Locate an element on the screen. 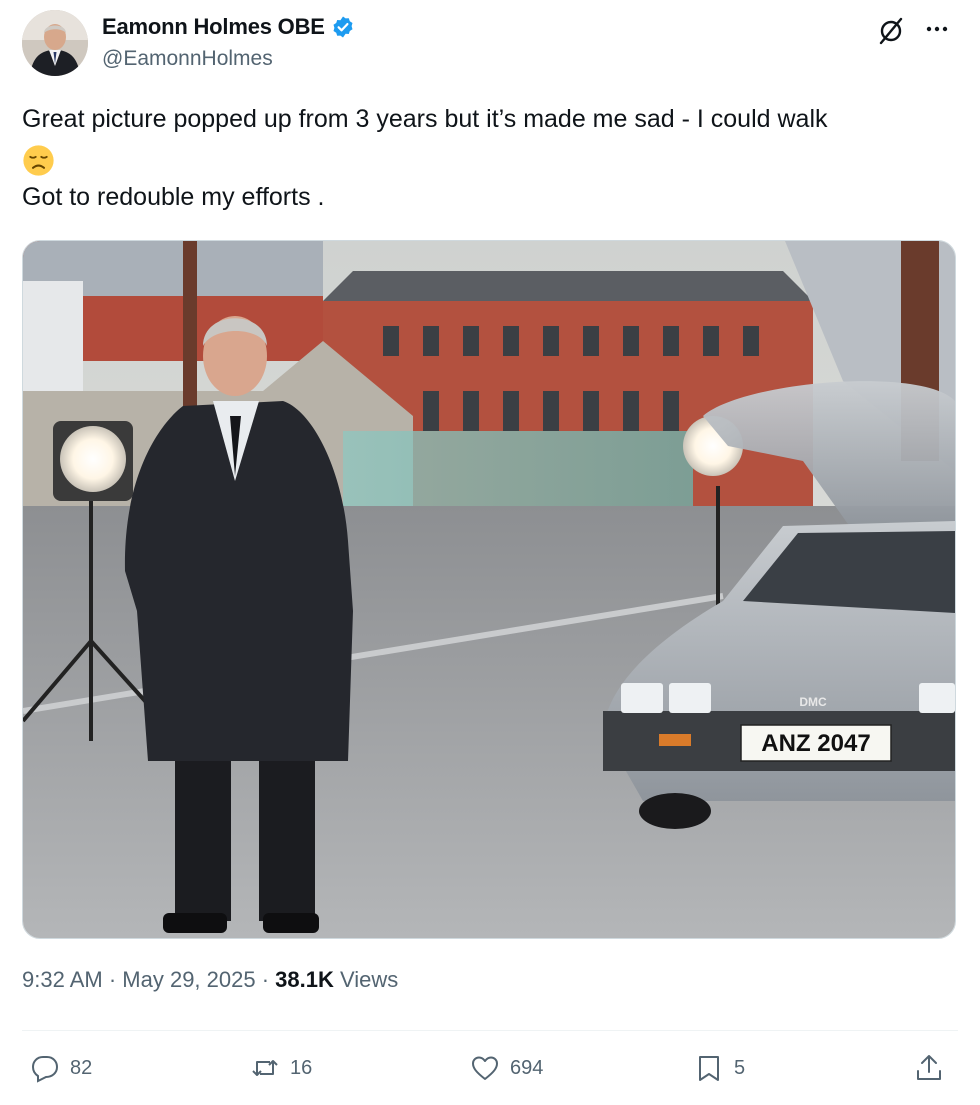 This screenshot has height=1105, width=980. action-bar: 82 16 694 5 is located at coordinates (490, 1068).